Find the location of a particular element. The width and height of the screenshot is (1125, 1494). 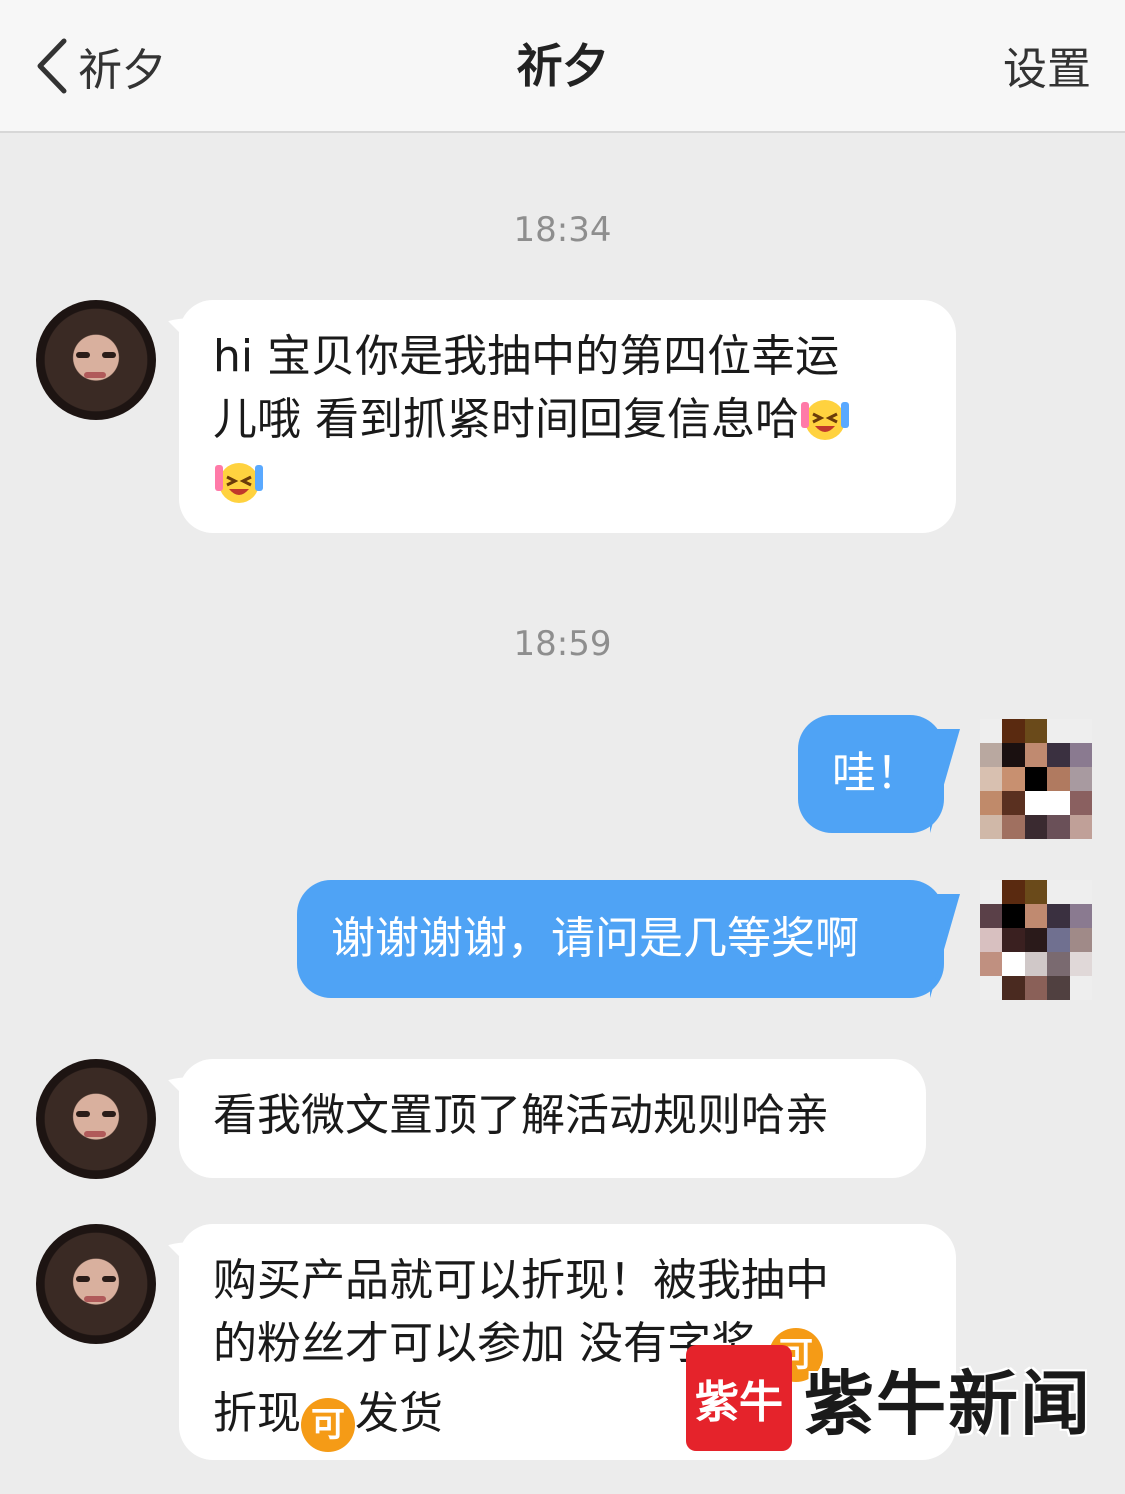

message-bubble: 谢谢谢谢，请问是几等奖啊 is located at coordinates (620, 939).